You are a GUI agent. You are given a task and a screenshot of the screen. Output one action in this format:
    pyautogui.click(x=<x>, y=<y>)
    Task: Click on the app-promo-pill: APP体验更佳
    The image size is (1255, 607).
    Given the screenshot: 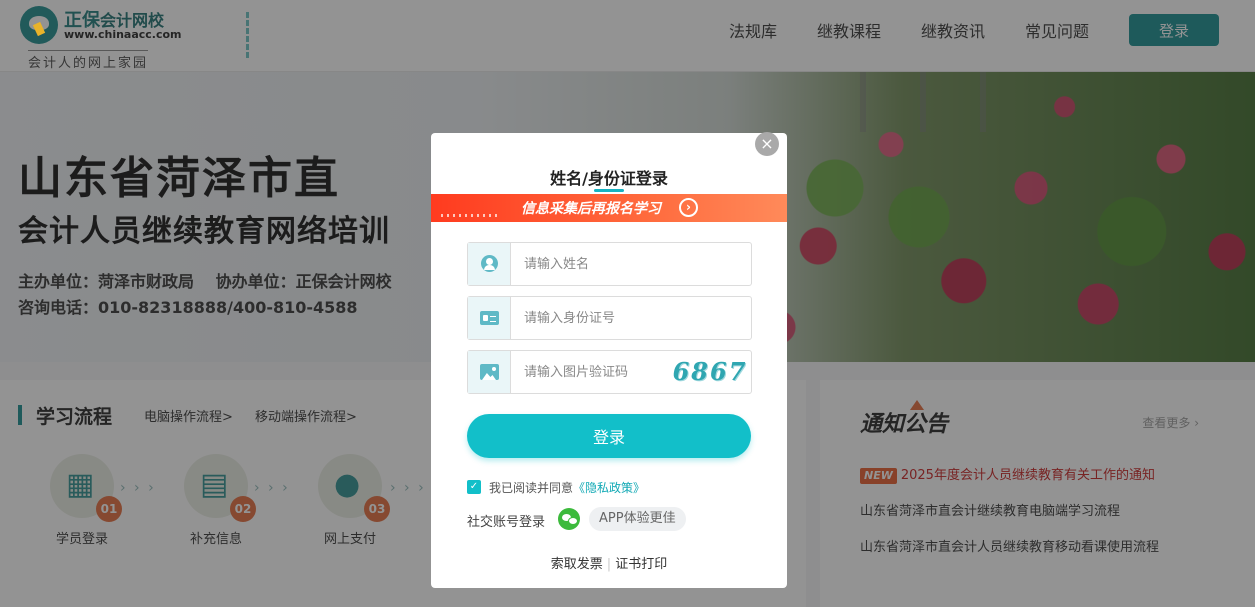 What is the action you would take?
    pyautogui.click(x=637, y=519)
    